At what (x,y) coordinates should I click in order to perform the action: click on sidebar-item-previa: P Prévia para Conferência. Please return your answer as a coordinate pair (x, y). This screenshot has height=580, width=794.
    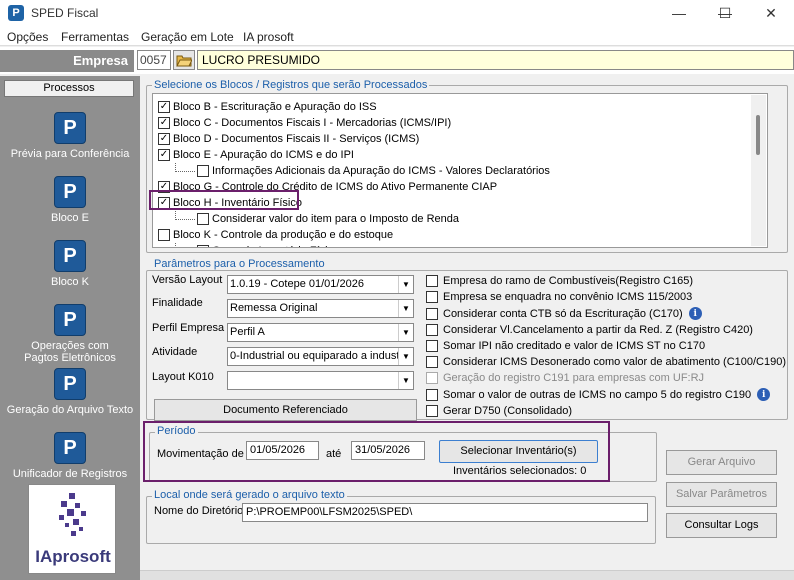
    Looking at the image, I should click on (70, 136).